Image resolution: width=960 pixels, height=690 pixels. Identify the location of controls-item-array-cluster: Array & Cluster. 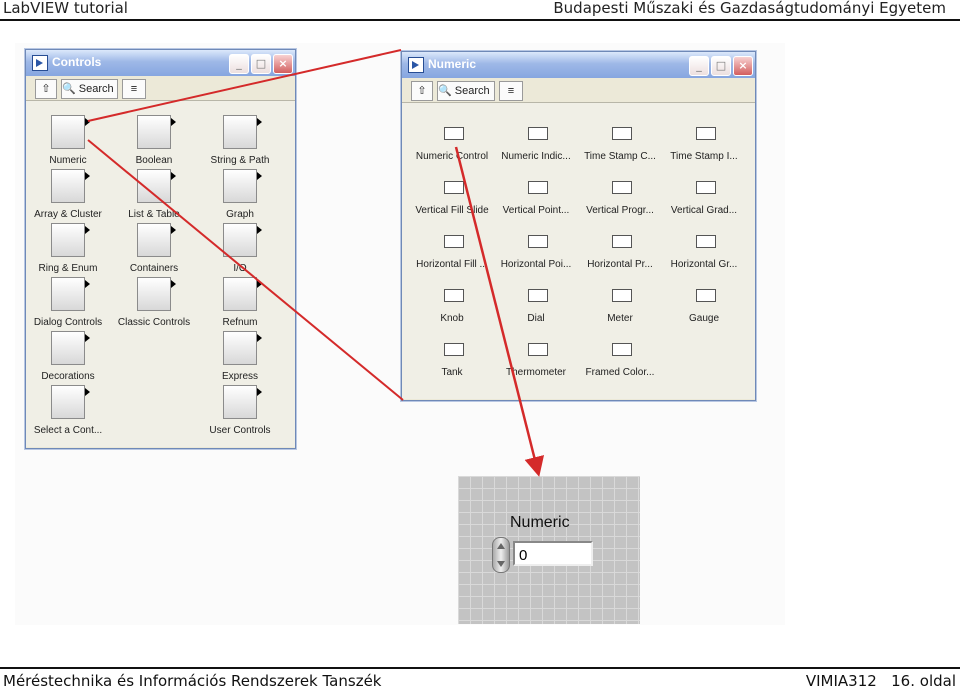
(68, 194).